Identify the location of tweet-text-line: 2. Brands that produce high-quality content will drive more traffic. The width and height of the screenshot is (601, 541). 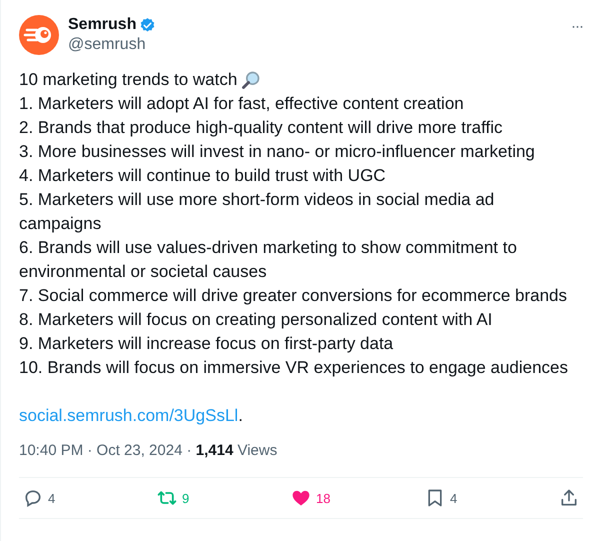
(261, 128).